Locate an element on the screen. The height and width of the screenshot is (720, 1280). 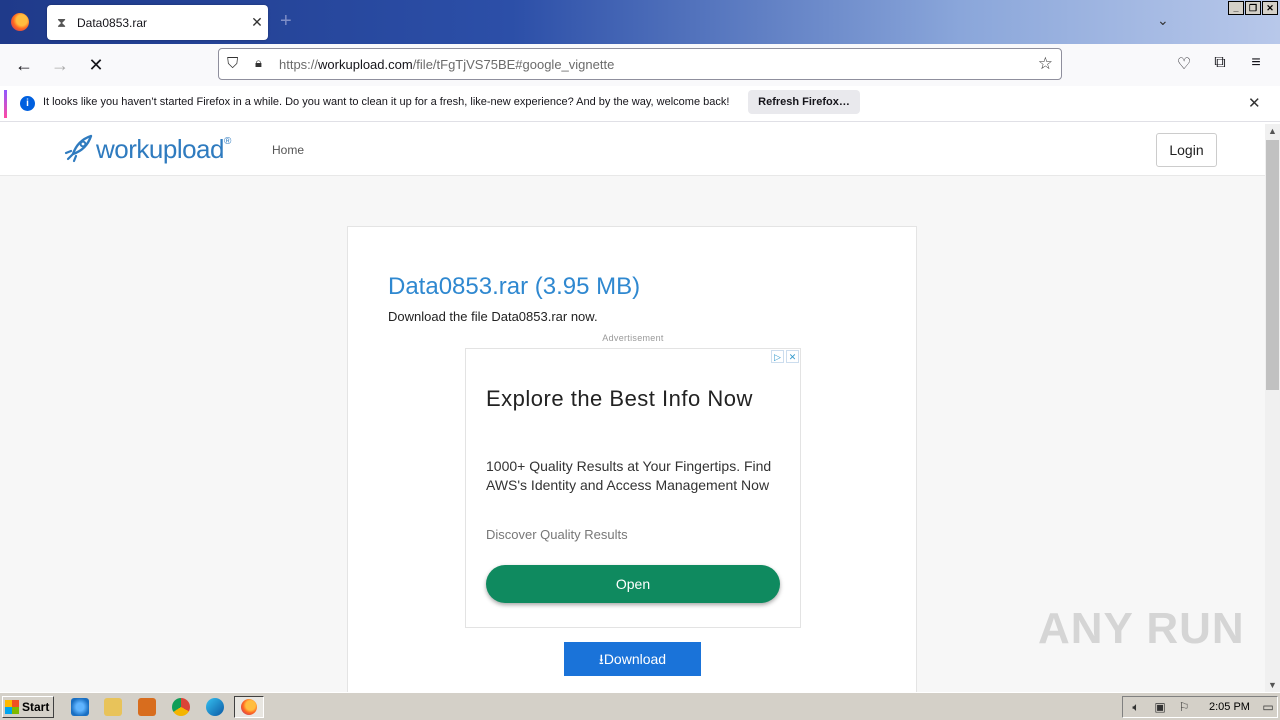
taskbar-clock: 2:05 PM is located at coordinates (1229, 707).